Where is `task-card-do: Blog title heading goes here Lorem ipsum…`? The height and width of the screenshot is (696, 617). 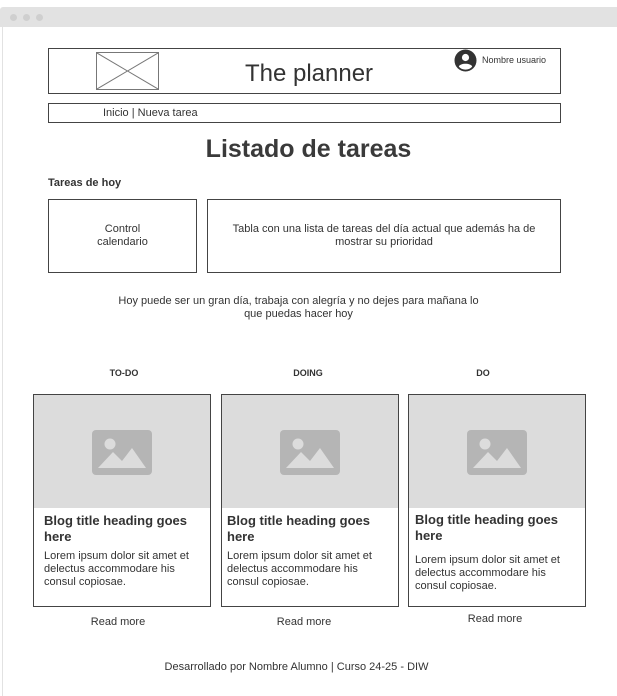 task-card-do: Blog title heading goes here Lorem ipsum… is located at coordinates (497, 500).